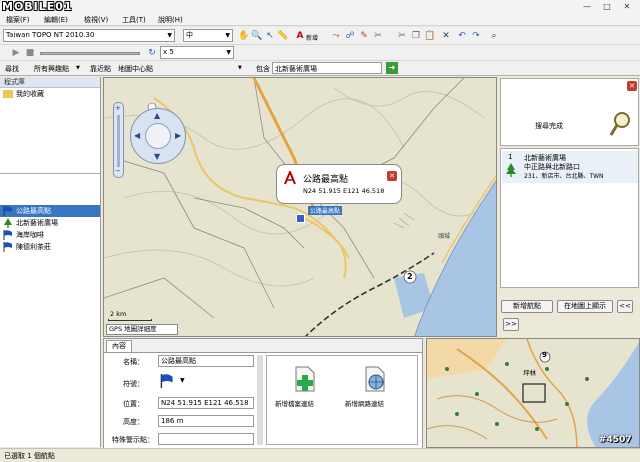 The width and height of the screenshot is (640, 462). I want to click on stop-icon: ■, so click(30, 53).